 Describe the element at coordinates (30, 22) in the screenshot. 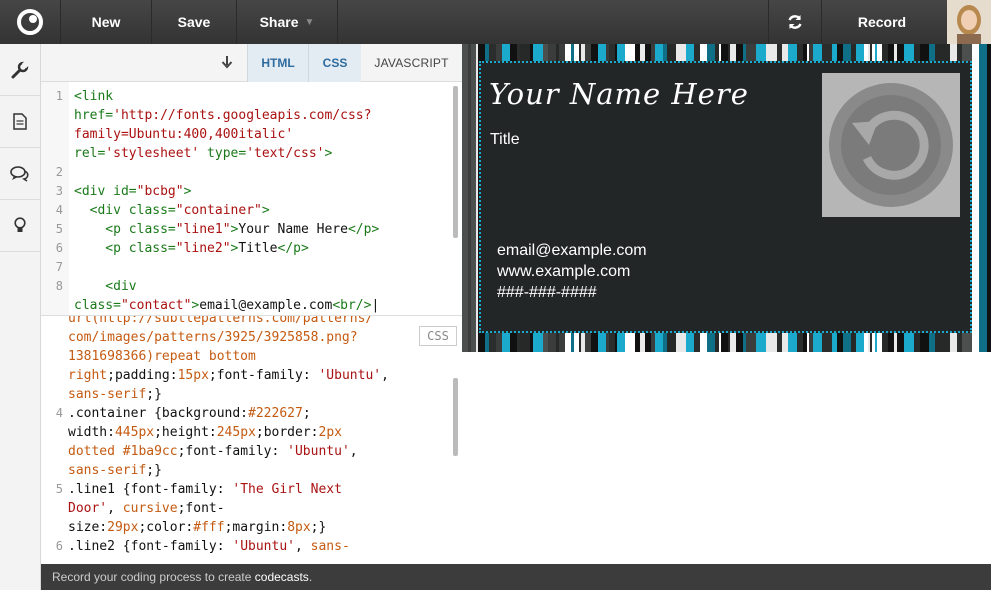

I see `app-logo-icon` at that location.